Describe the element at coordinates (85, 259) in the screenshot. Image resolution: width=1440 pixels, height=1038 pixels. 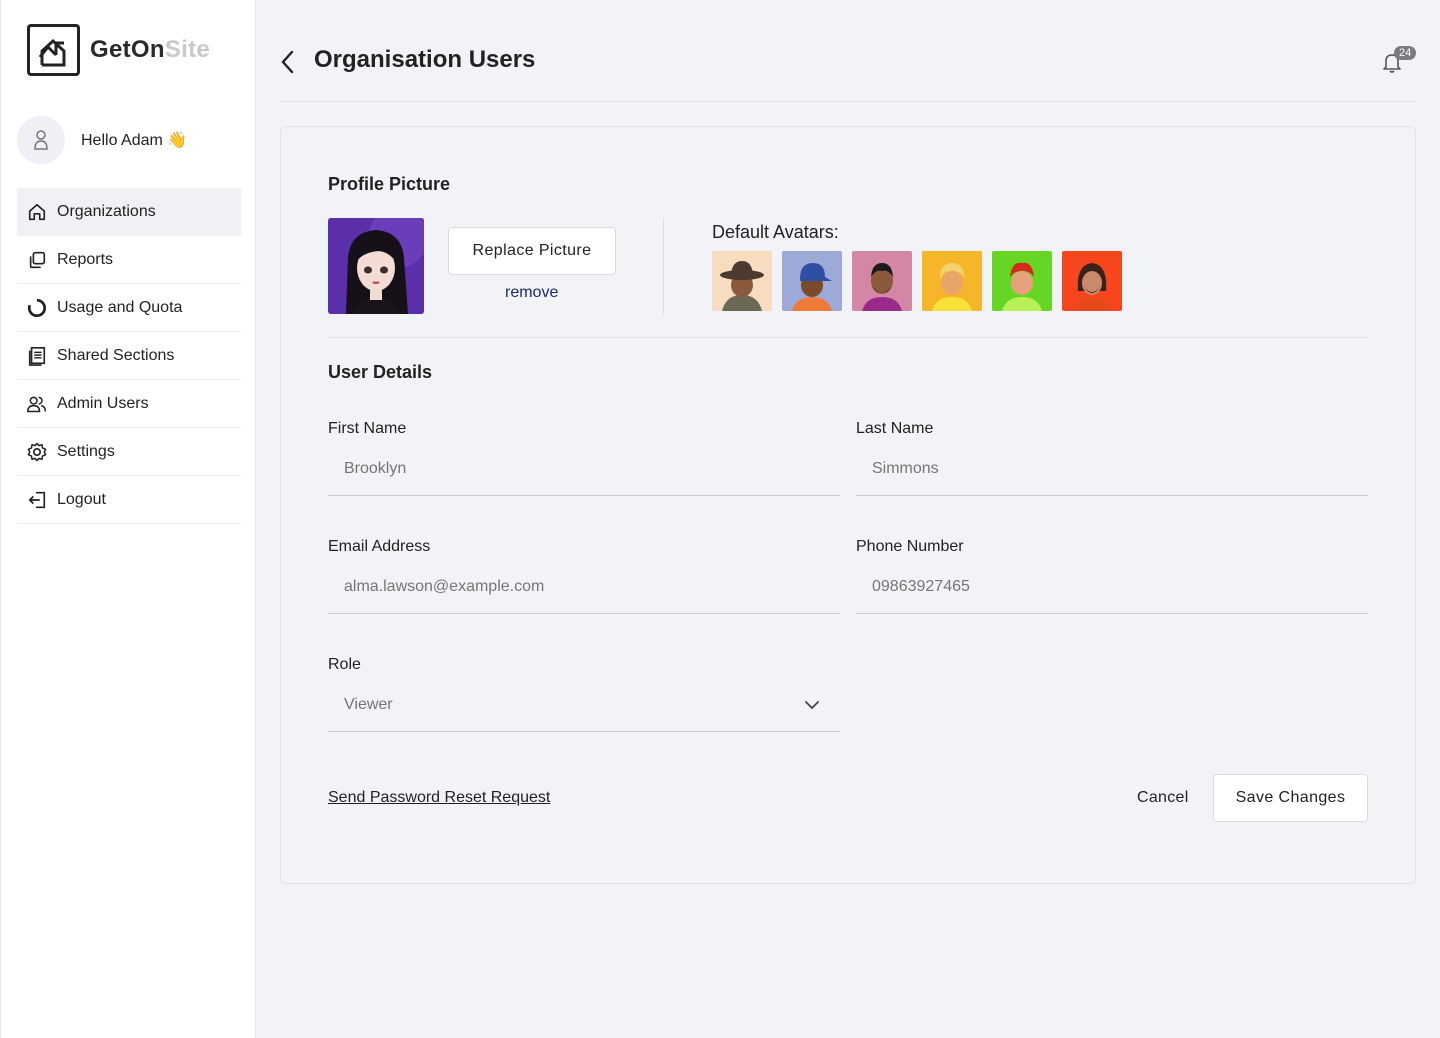
I see `sidebar-item-label: Reports` at that location.